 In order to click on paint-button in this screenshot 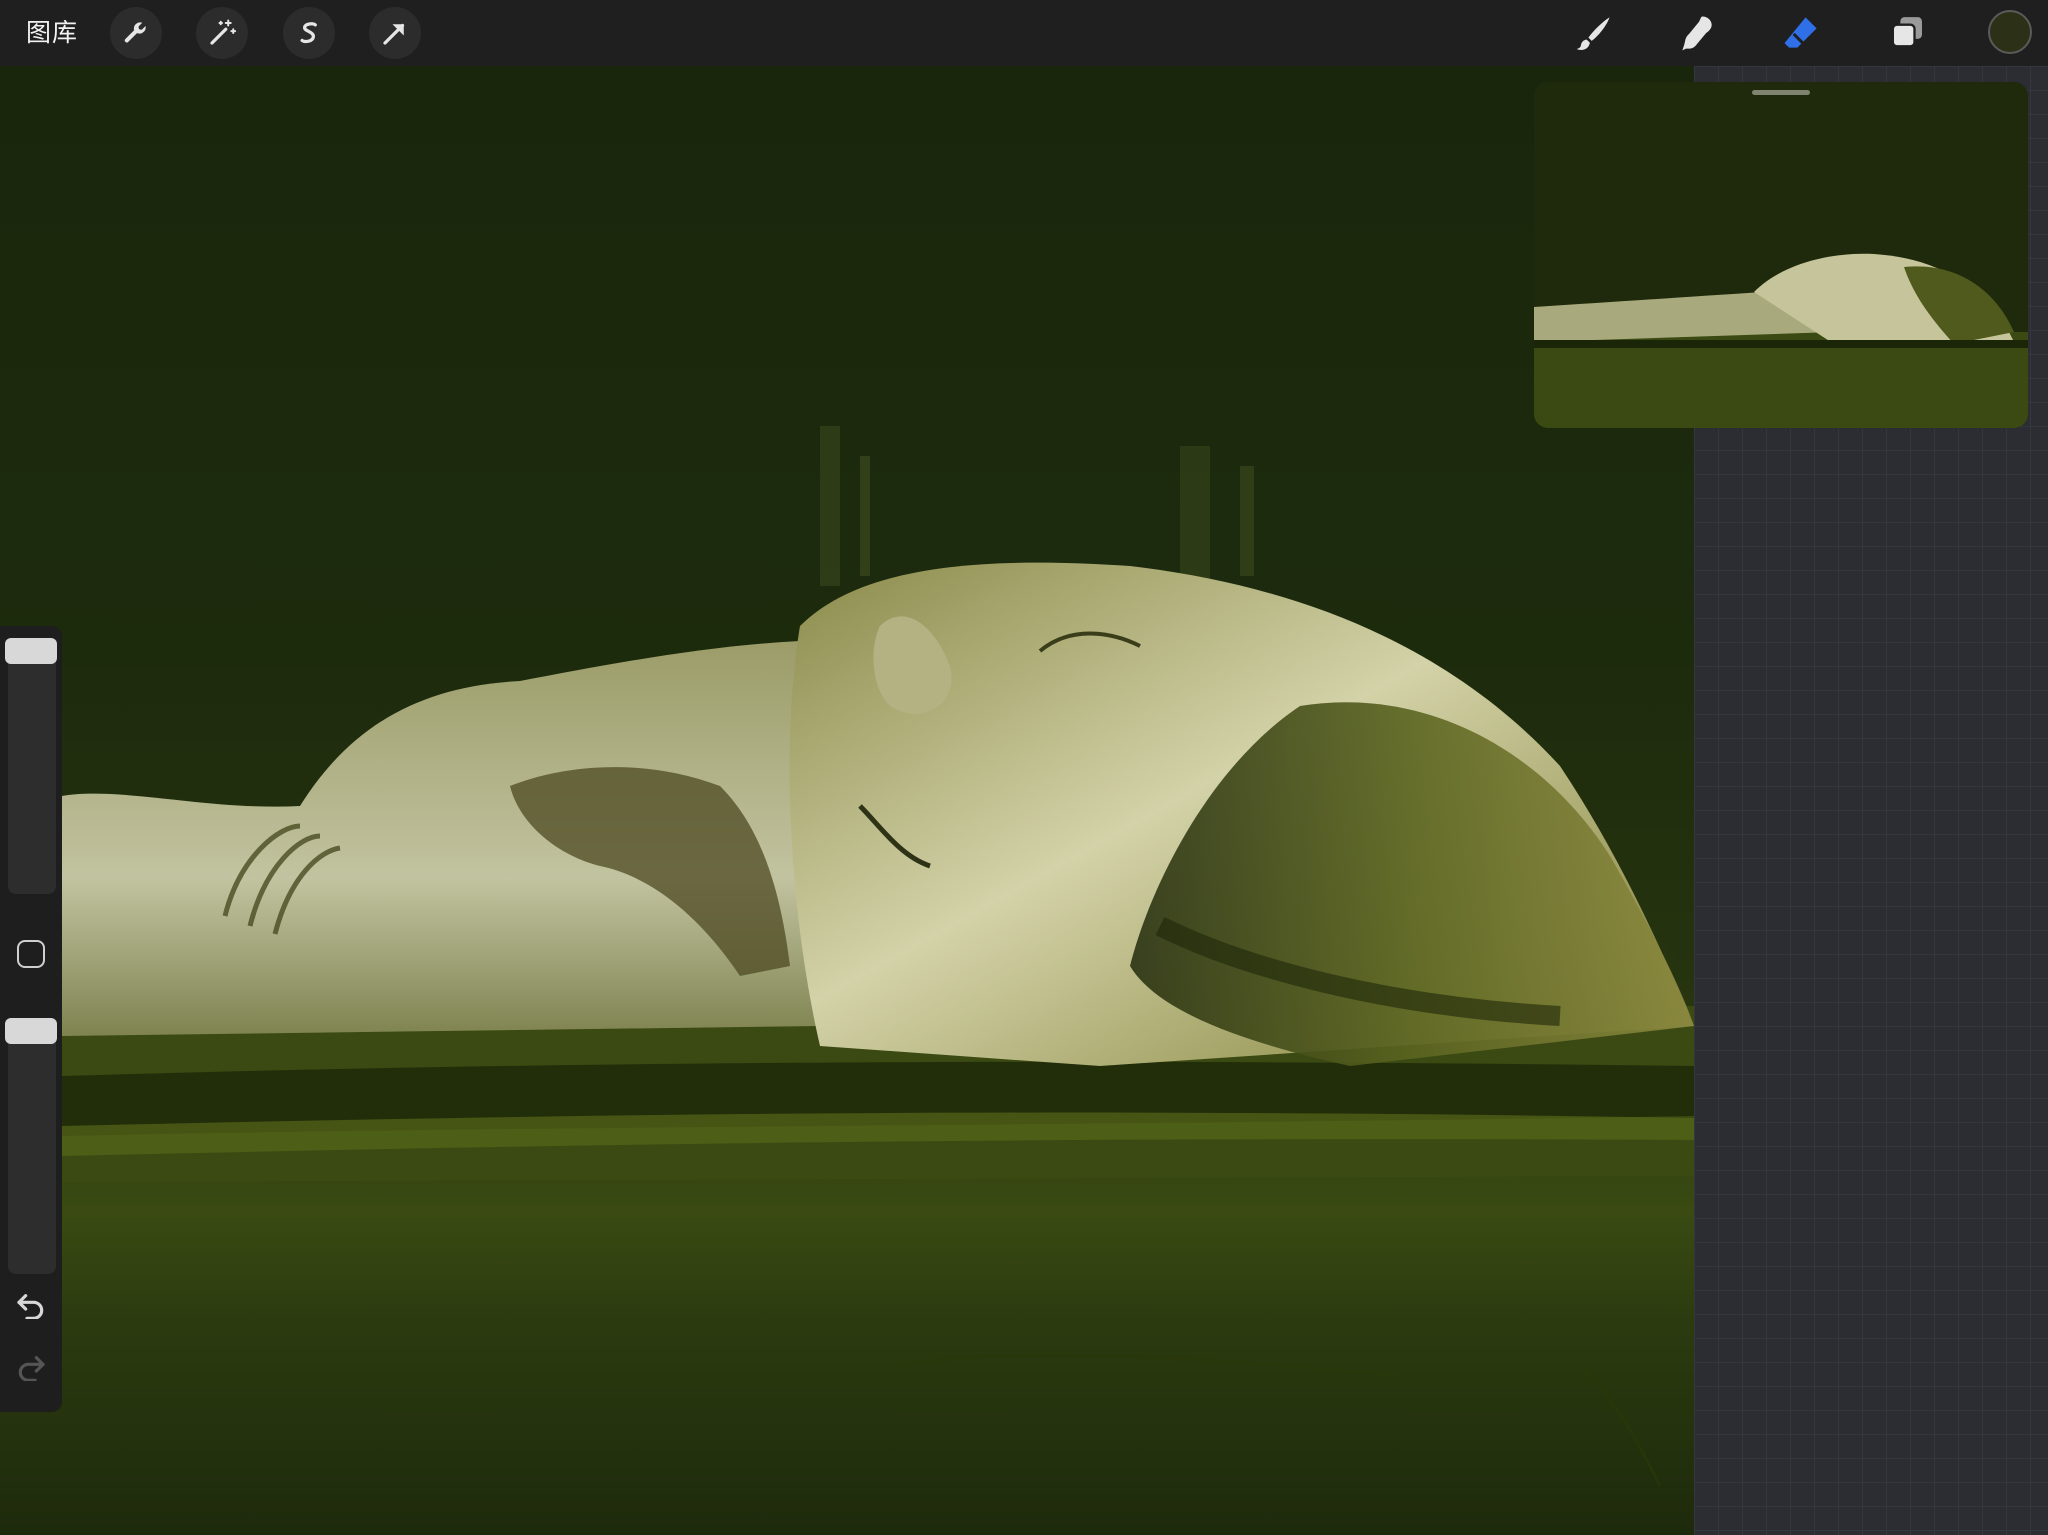, I will do `click(1593, 33)`.